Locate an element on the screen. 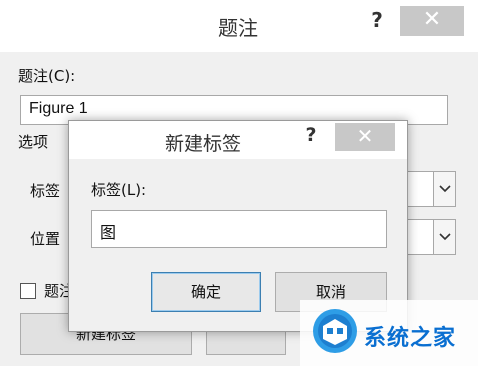  ok-button: 确定 is located at coordinates (206, 292).